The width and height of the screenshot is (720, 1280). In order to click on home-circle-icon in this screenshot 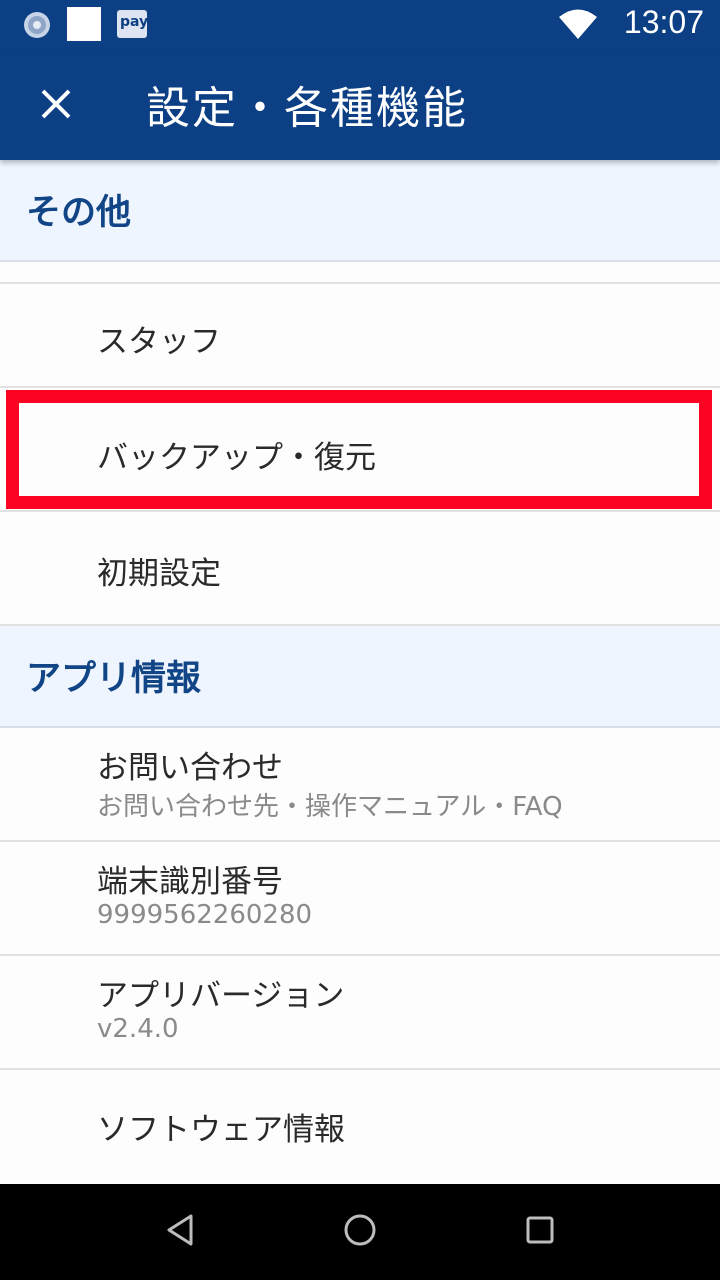, I will do `click(360, 1232)`.